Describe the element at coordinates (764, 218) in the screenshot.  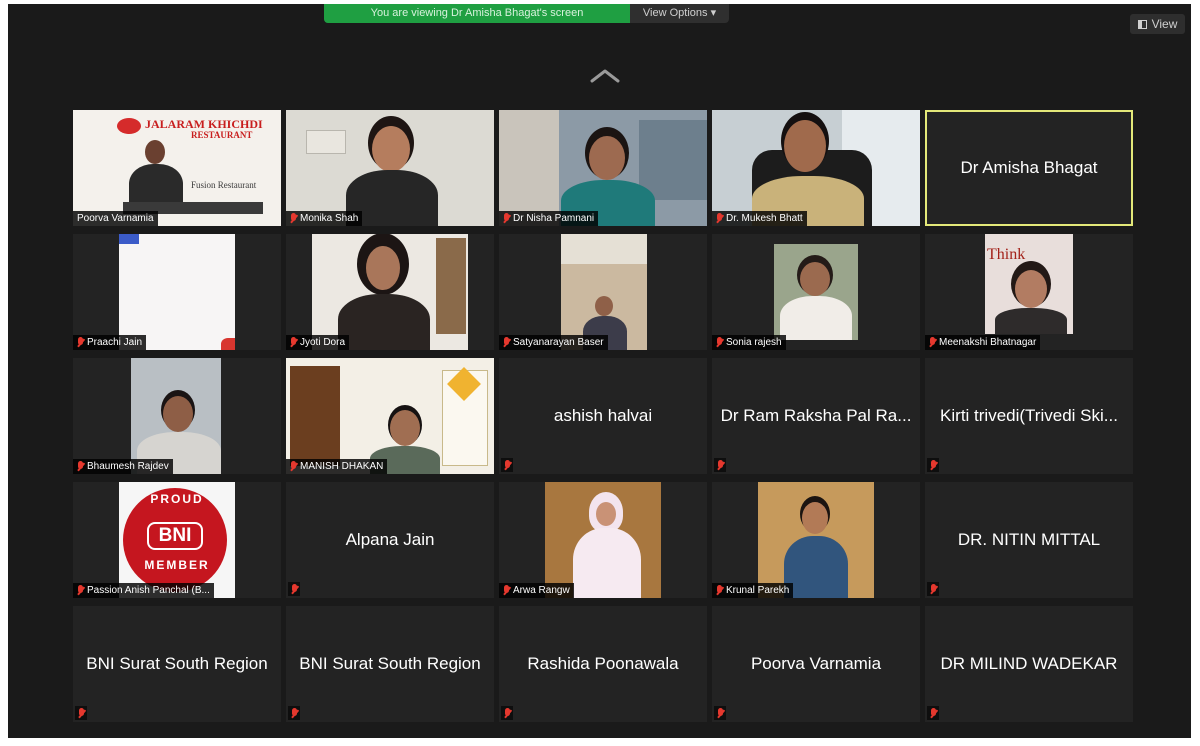
I see `name-label: Dr. Mukesh Bhatt` at that location.